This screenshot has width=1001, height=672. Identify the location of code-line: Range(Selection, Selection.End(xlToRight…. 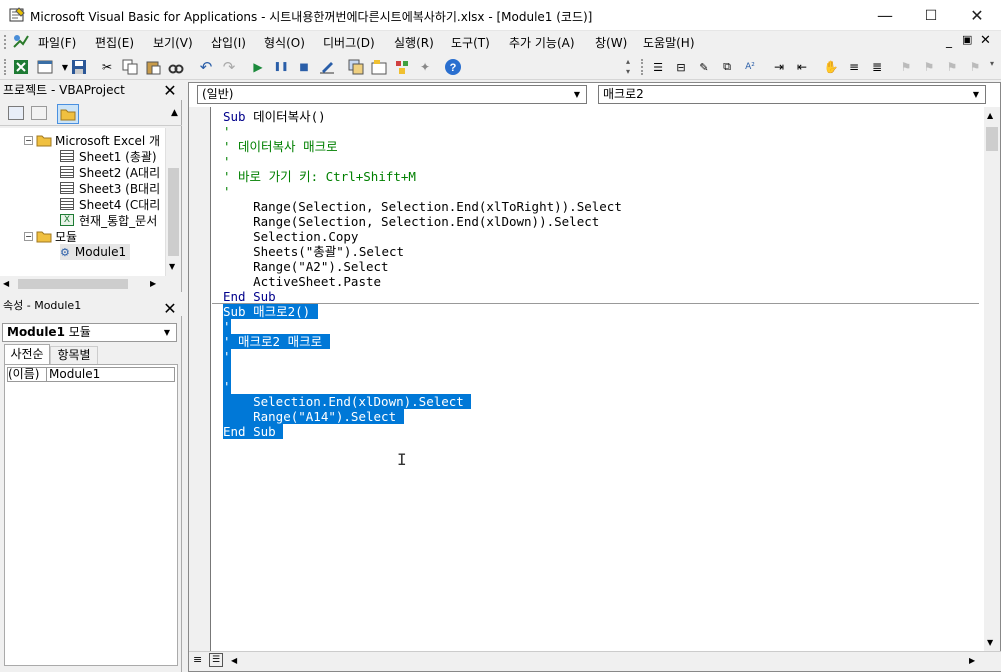
(422, 206).